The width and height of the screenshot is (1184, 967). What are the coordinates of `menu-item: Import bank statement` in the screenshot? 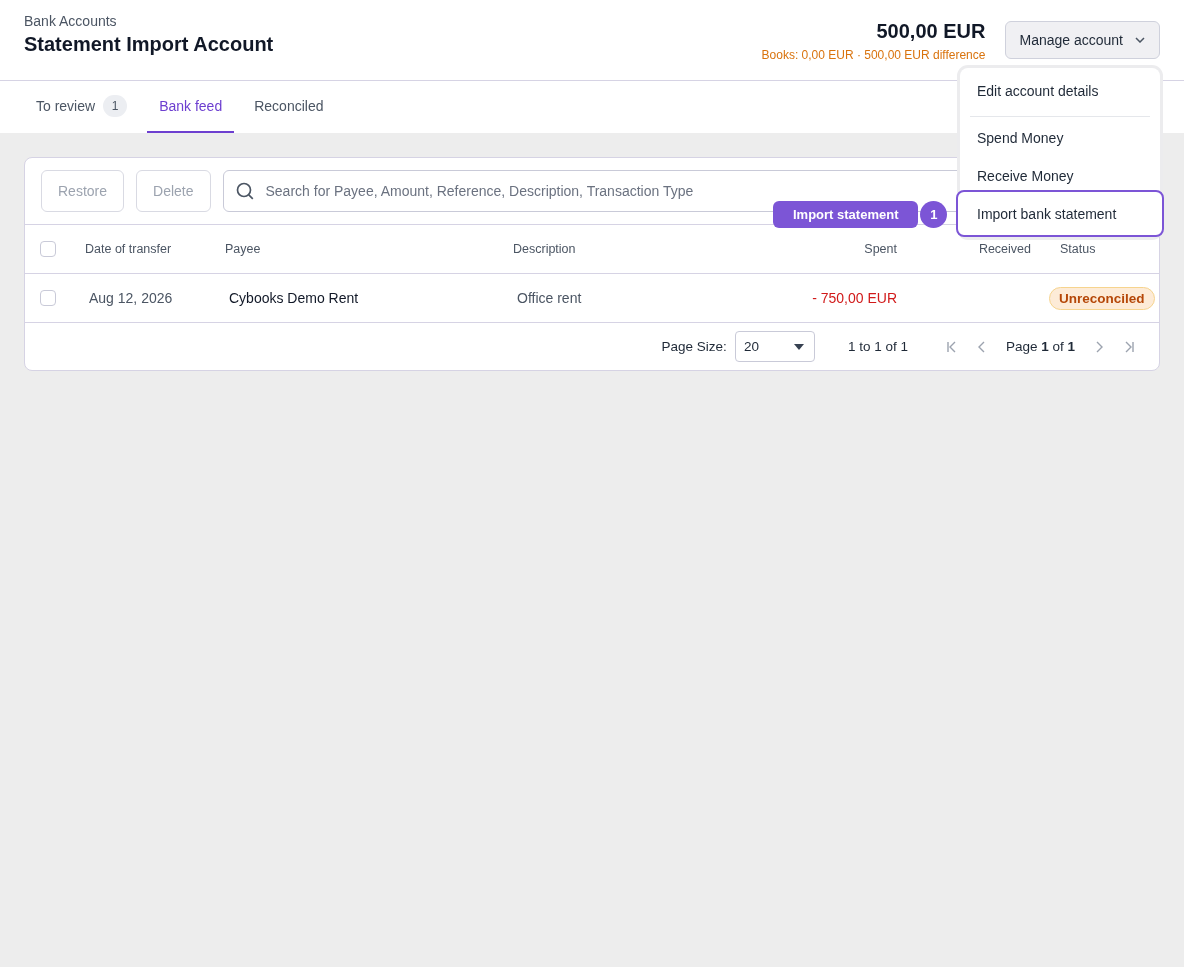 It's located at (1060, 213).